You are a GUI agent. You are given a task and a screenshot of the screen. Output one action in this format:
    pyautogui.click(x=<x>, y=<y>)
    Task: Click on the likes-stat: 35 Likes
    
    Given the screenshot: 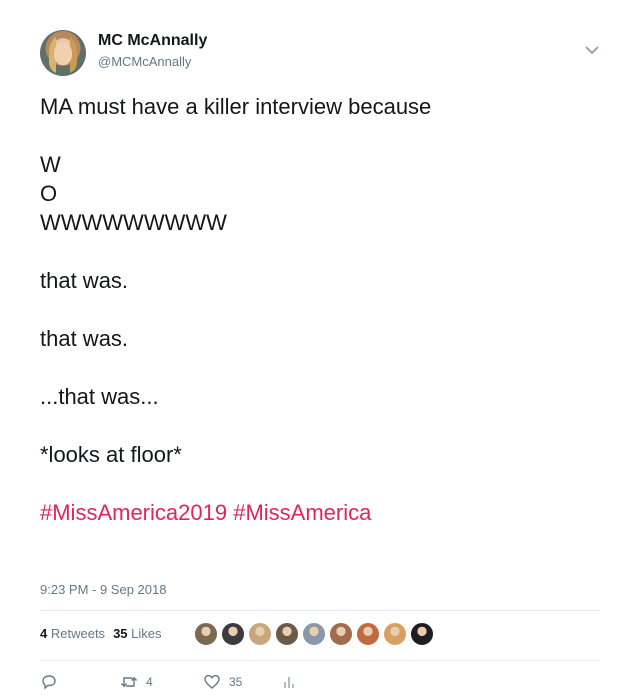 What is the action you would take?
    pyautogui.click(x=137, y=633)
    